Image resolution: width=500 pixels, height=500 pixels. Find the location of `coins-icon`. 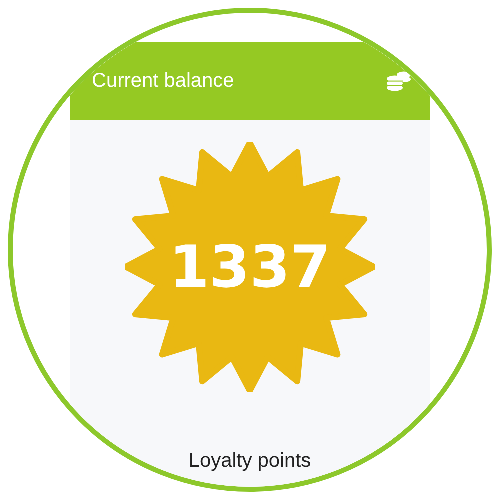

coins-icon is located at coordinates (399, 81).